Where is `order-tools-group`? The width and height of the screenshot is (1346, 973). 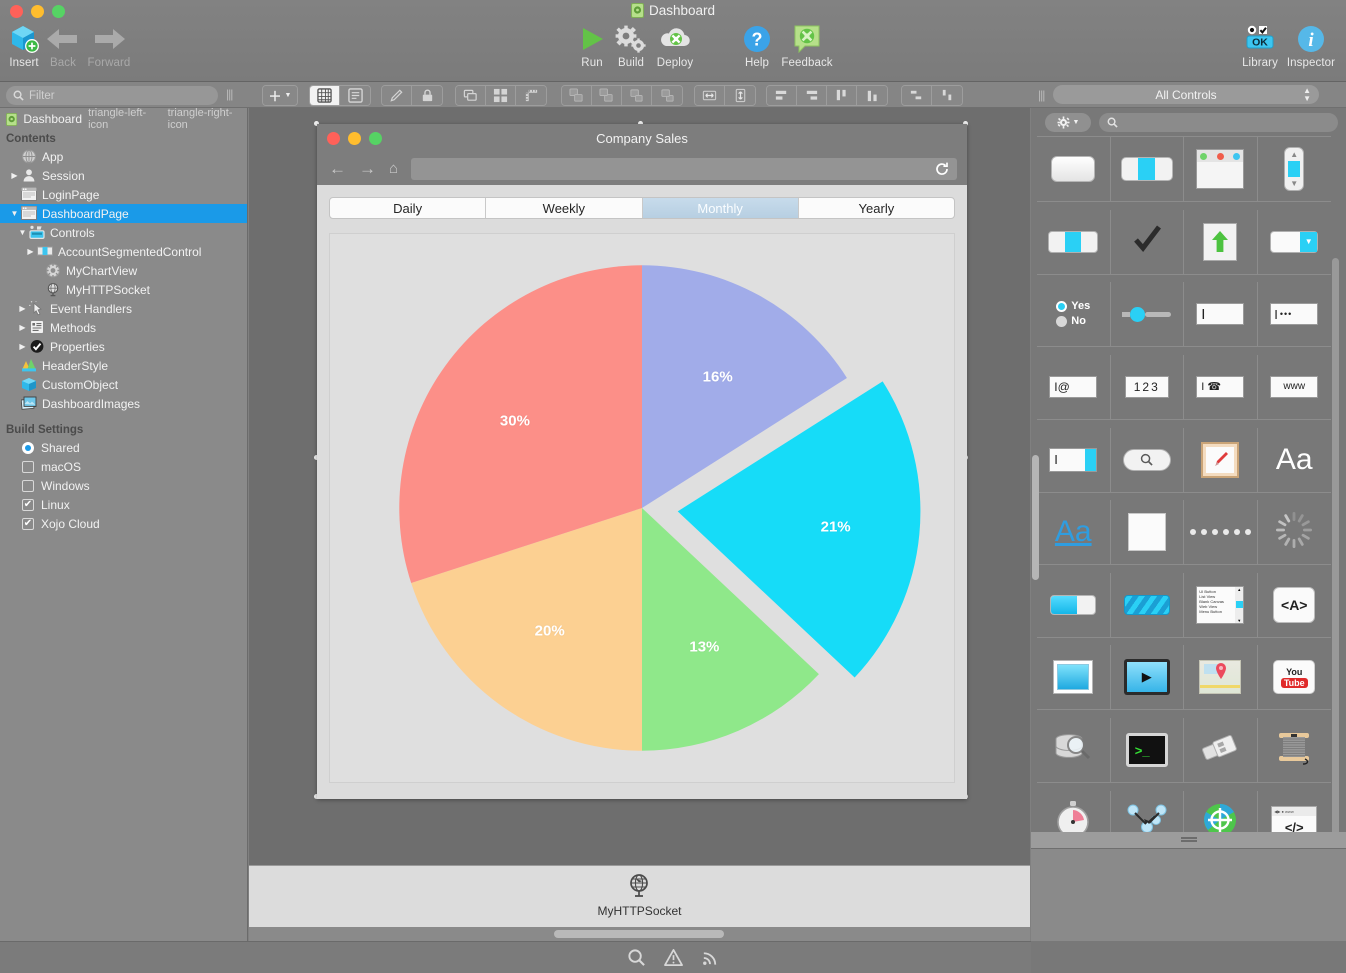 order-tools-group is located at coordinates (622, 95).